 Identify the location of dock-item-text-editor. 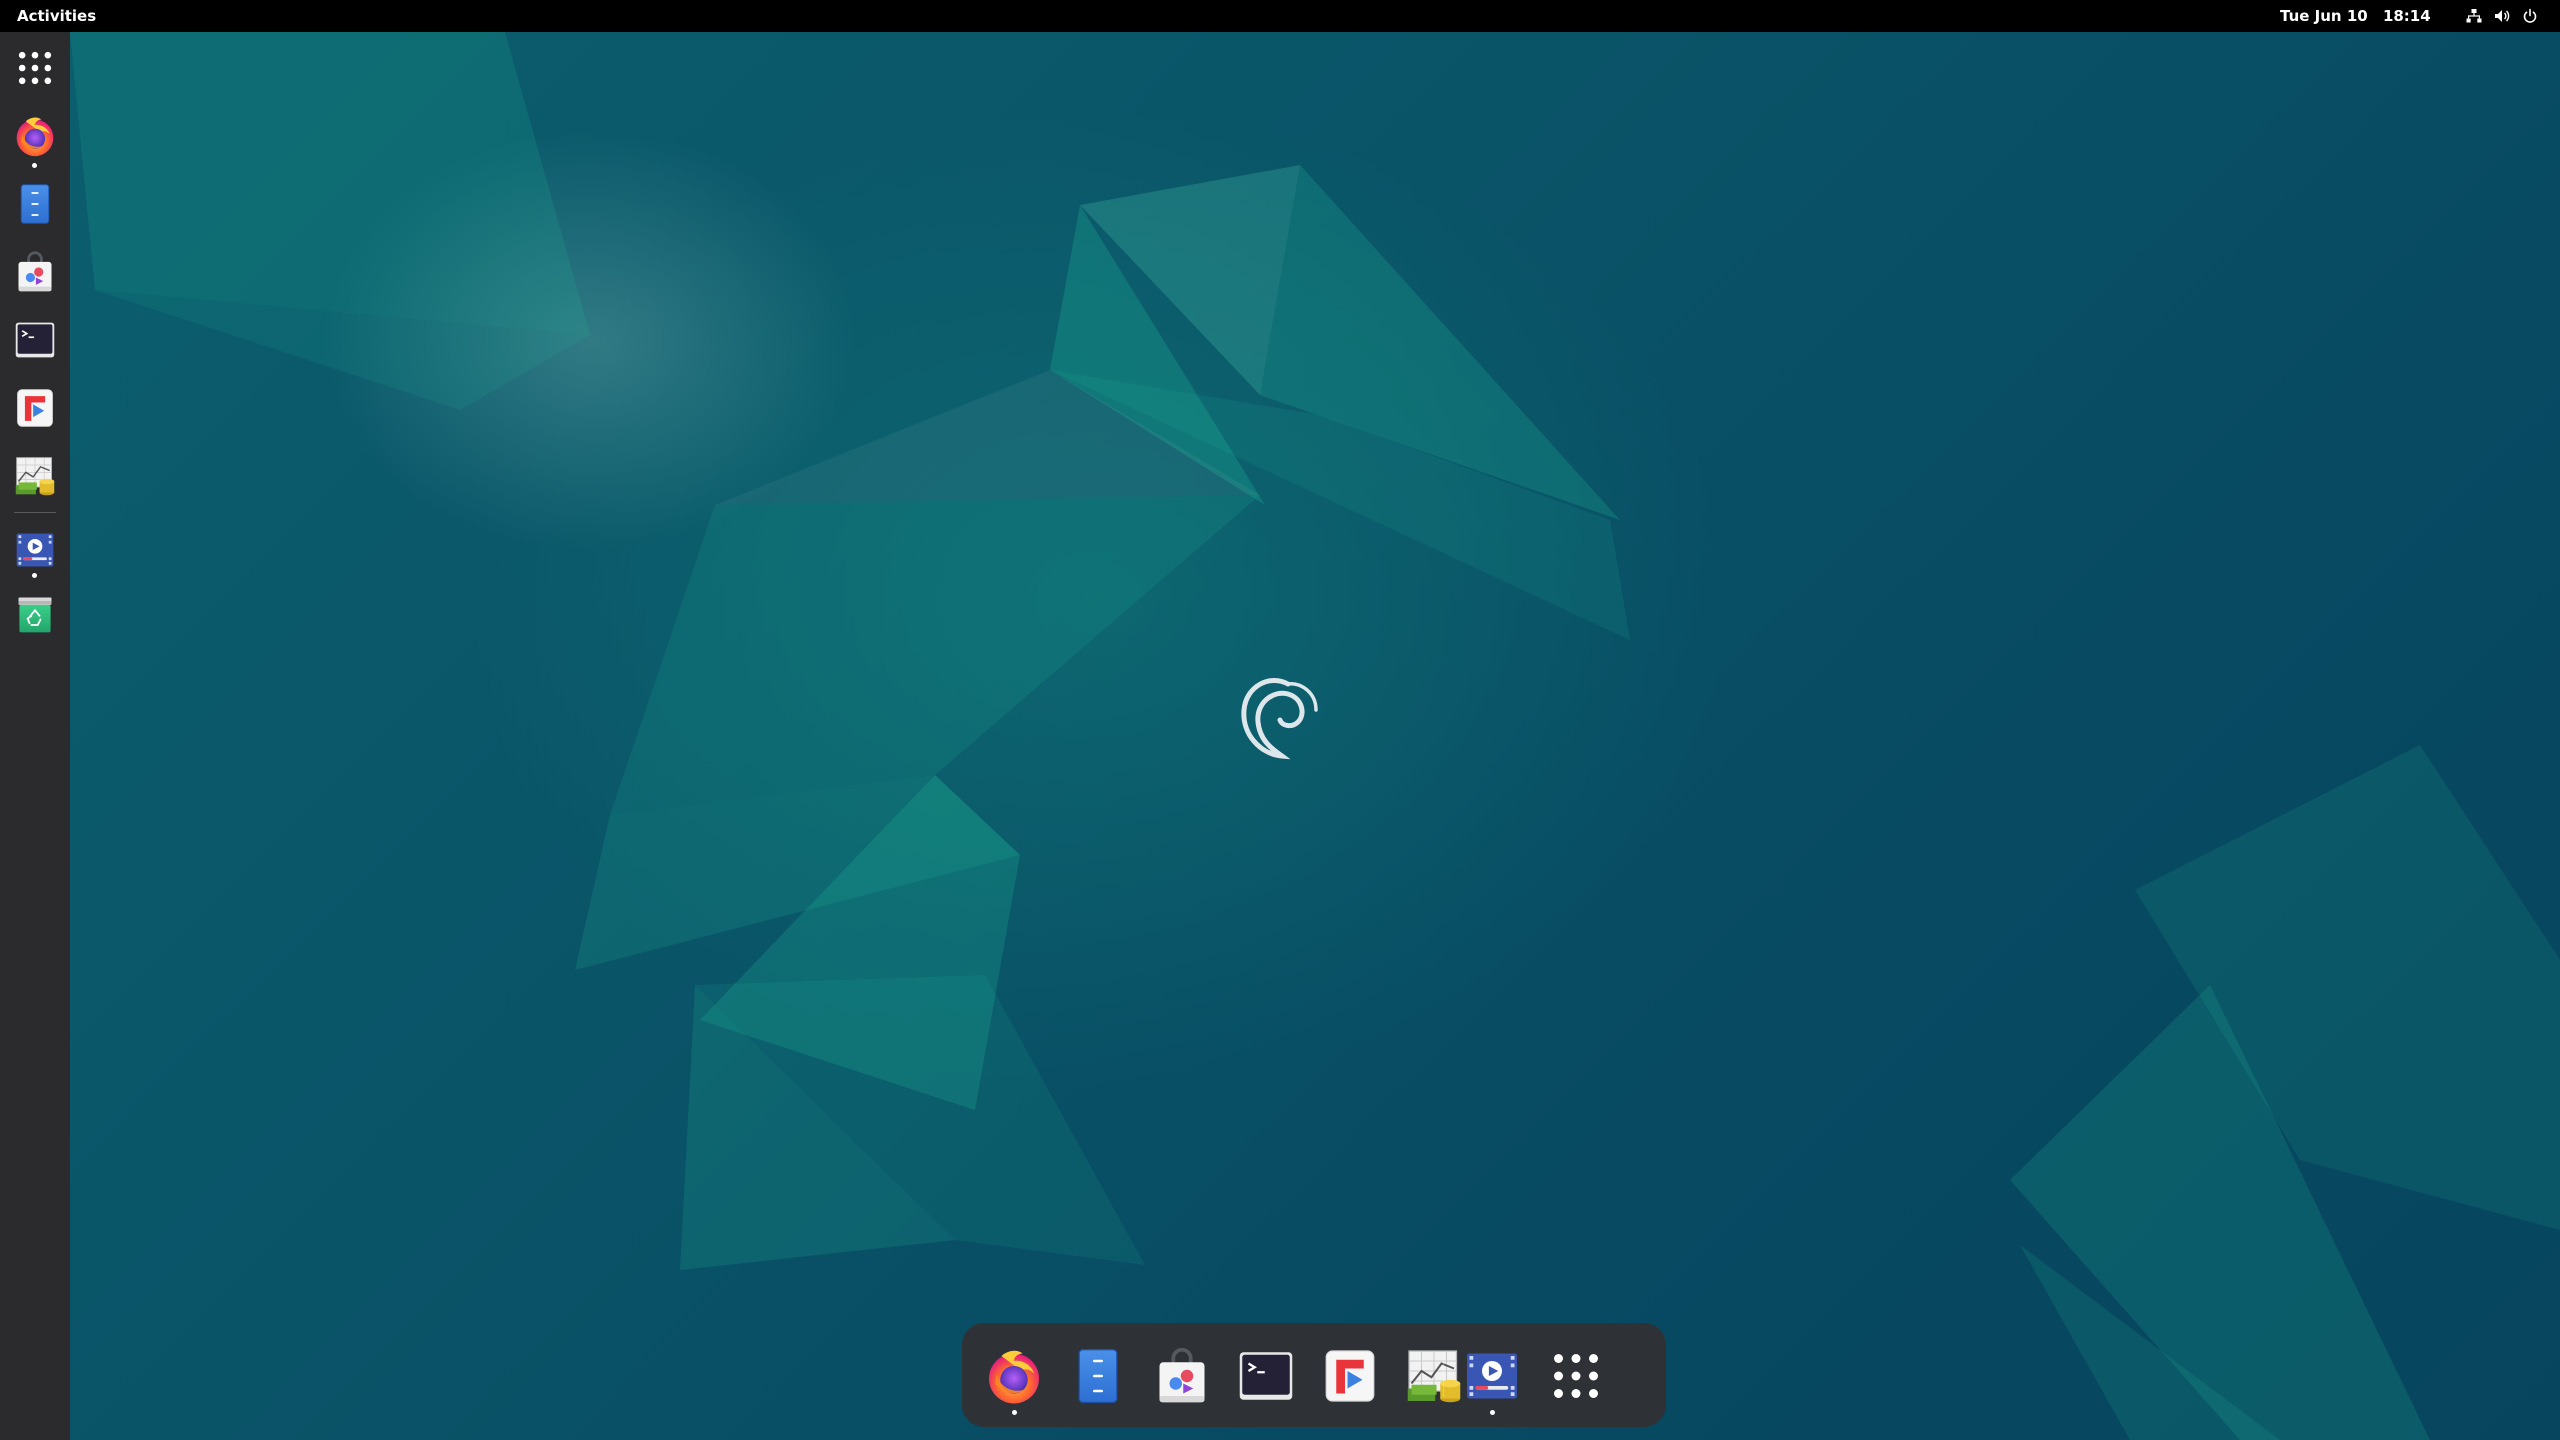
(1098, 1376).